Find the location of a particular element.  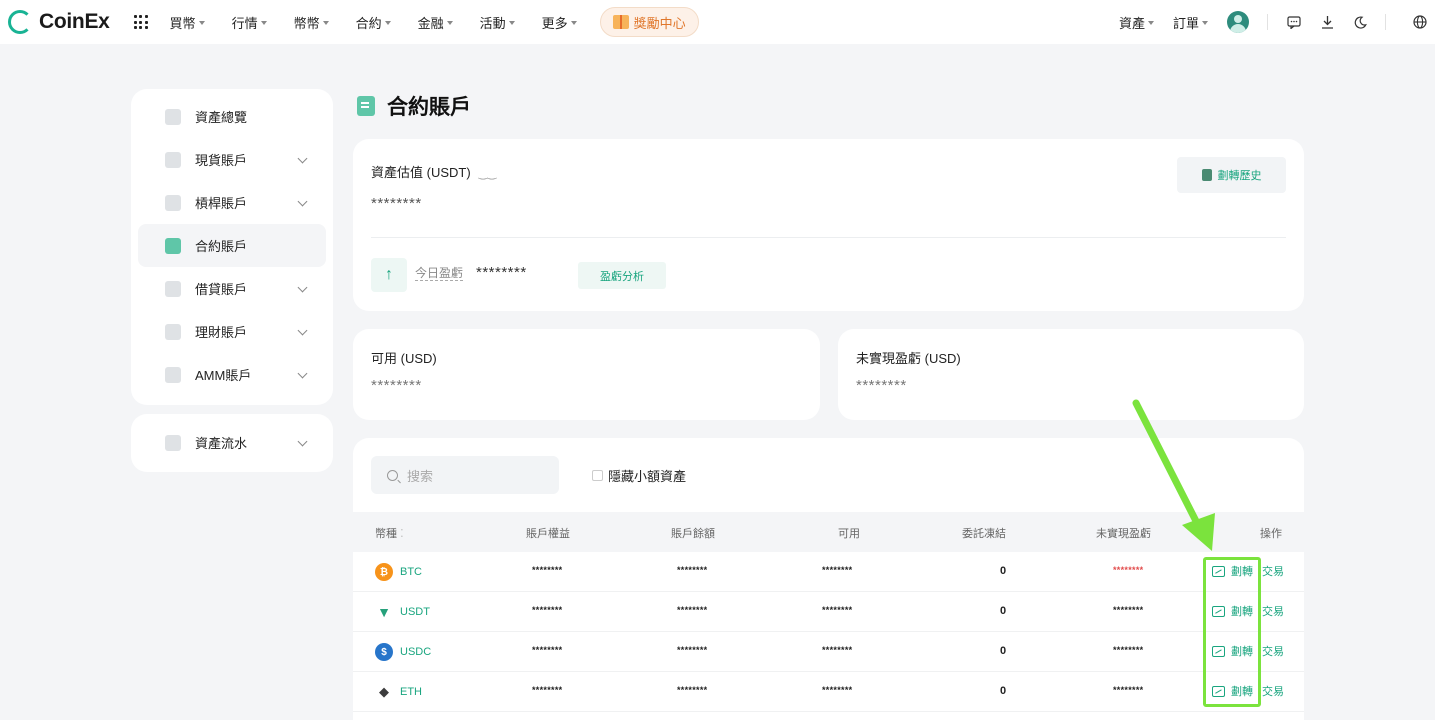

coinex-logo-icon is located at coordinates (20, 22).